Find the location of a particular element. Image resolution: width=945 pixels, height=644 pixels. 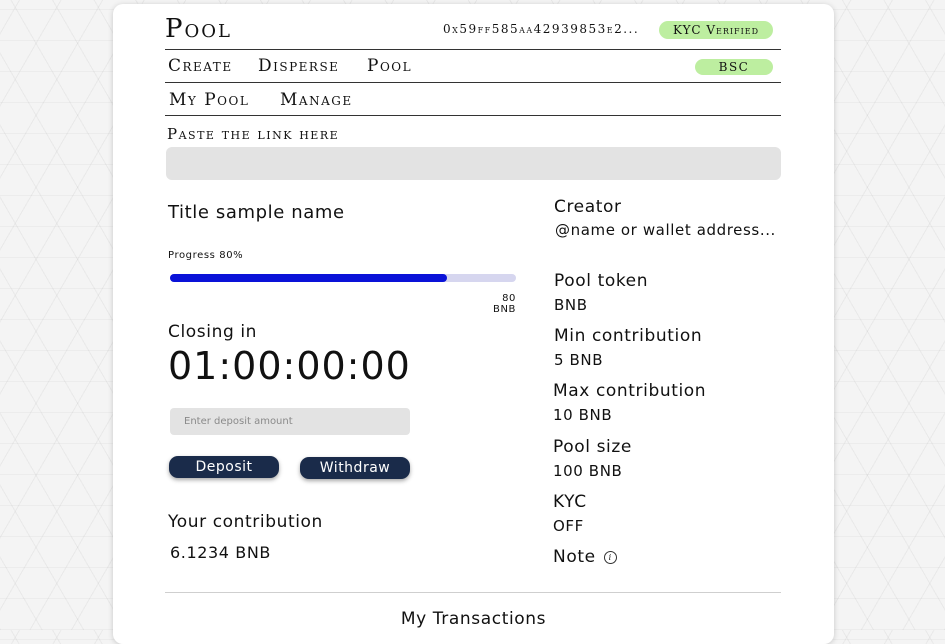

subnav-my-pool: My Pool is located at coordinates (209, 100).